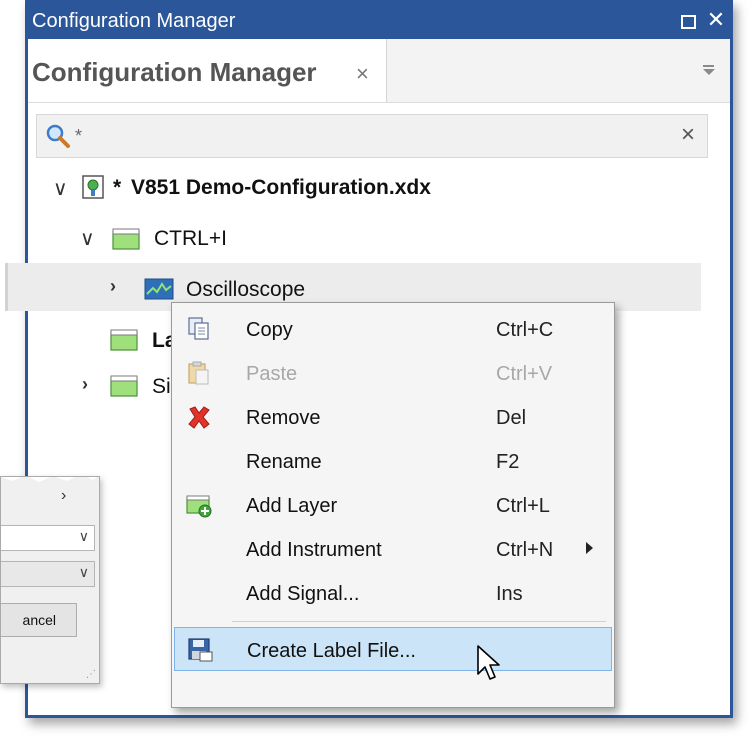  I want to click on ctrl-label: CTRL+I, so click(190, 238).